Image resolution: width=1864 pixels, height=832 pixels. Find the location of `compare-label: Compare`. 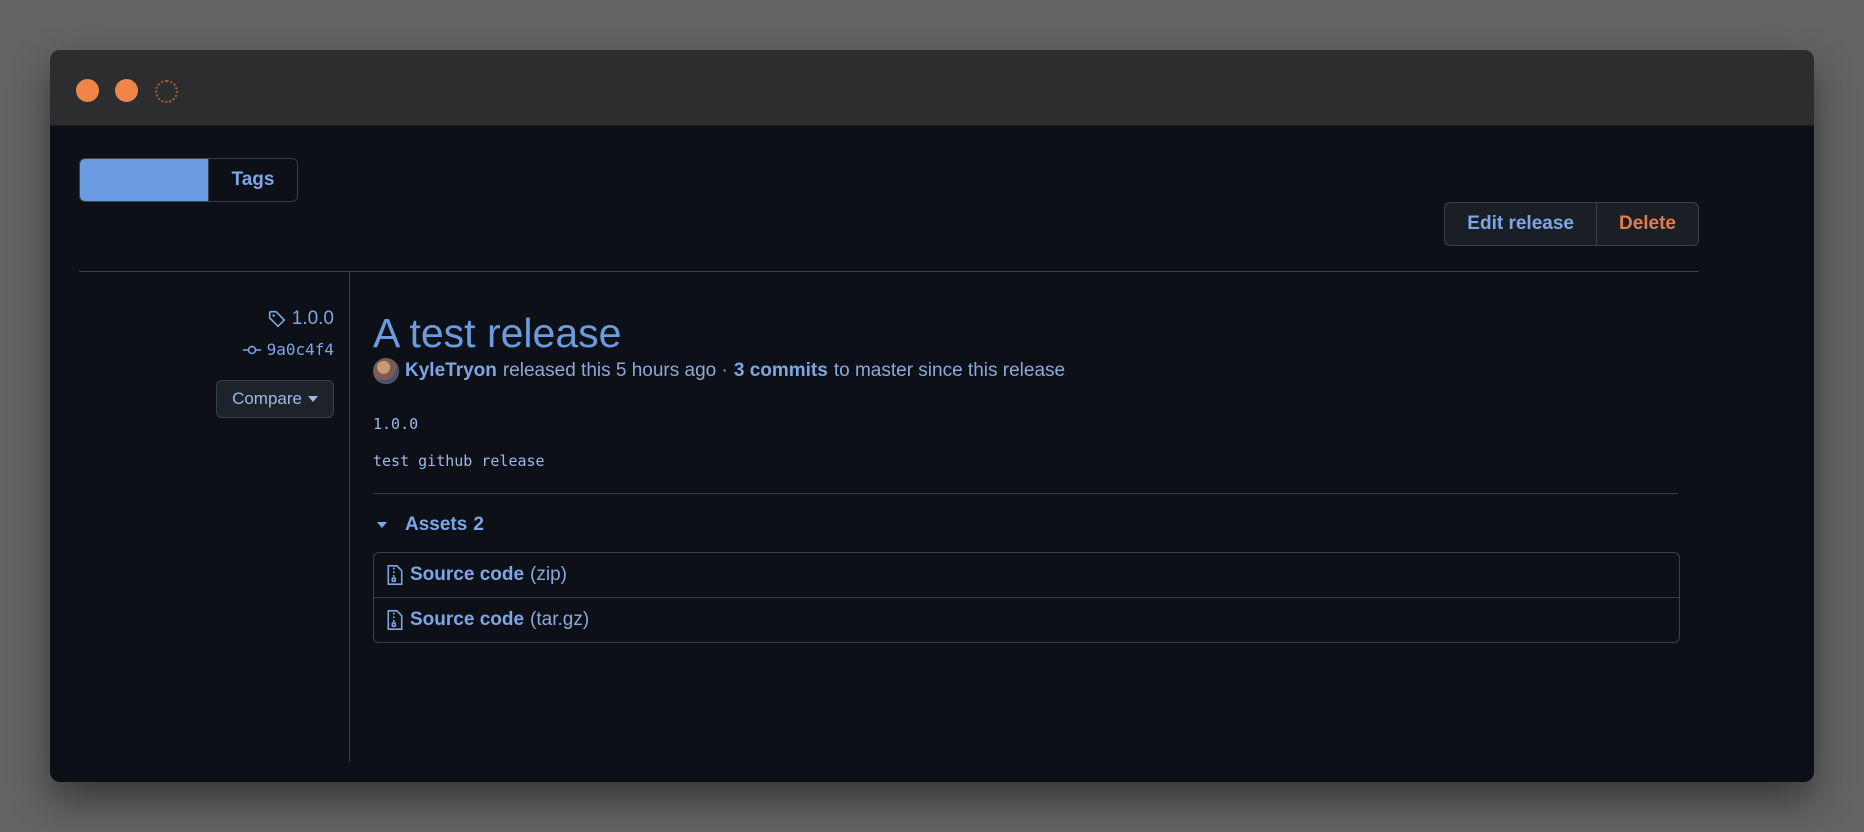

compare-label: Compare is located at coordinates (267, 398).